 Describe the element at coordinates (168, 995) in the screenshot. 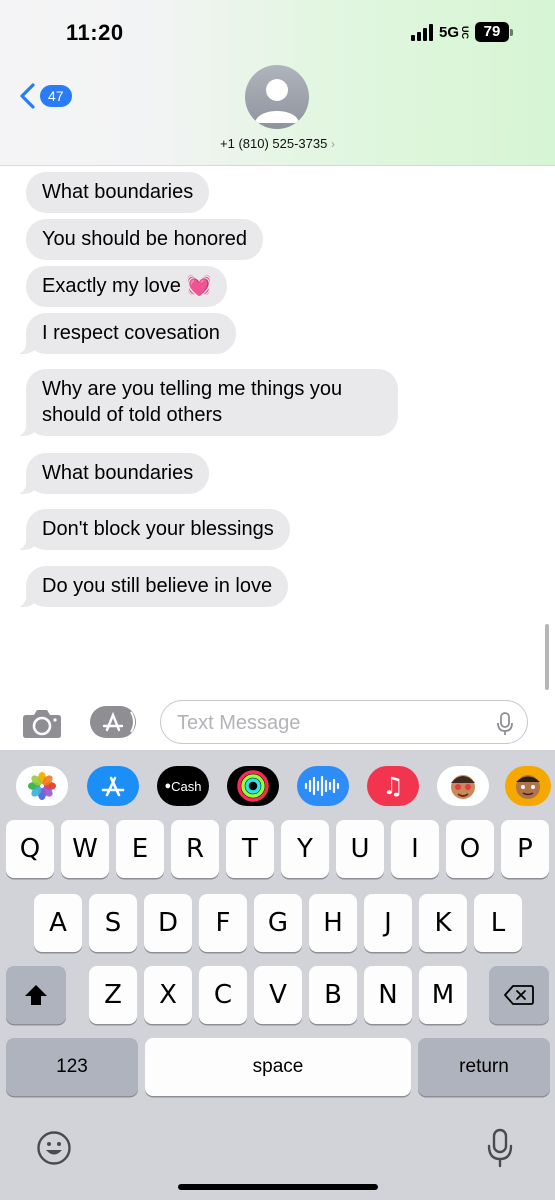

I see `key-x: X` at that location.